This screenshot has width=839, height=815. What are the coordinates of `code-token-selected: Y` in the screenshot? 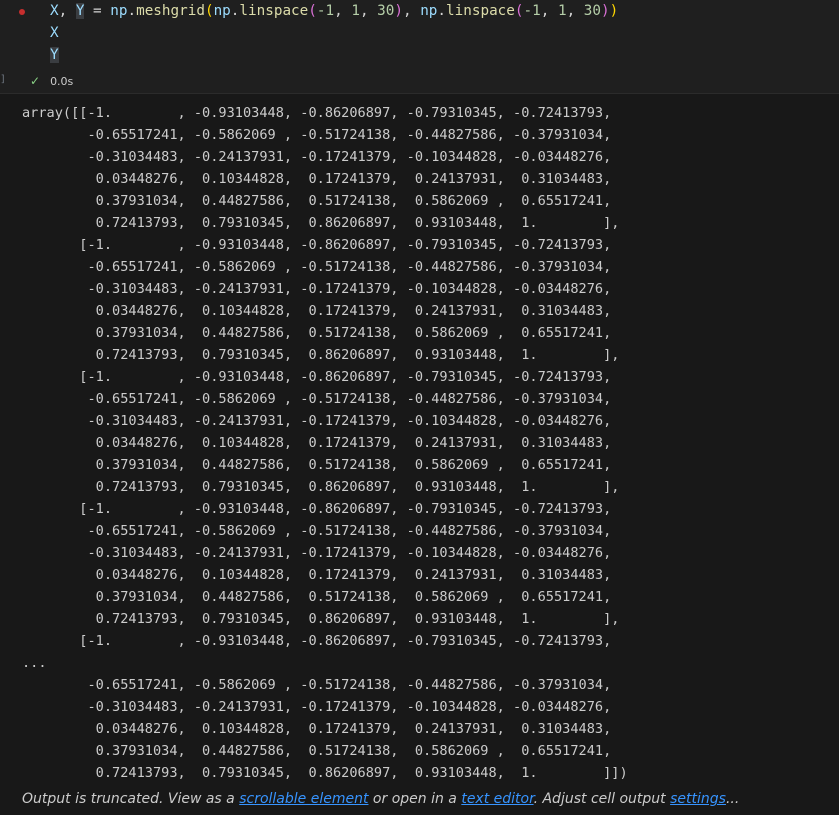 It's located at (54, 55).